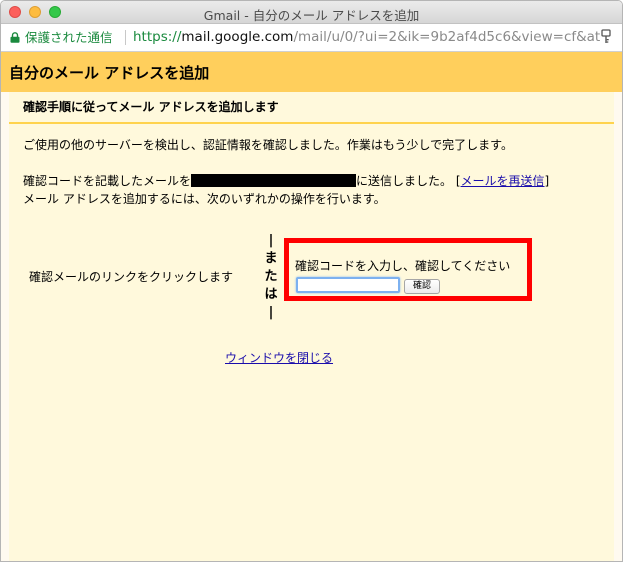  I want to click on verification-code-input, so click(348, 285).